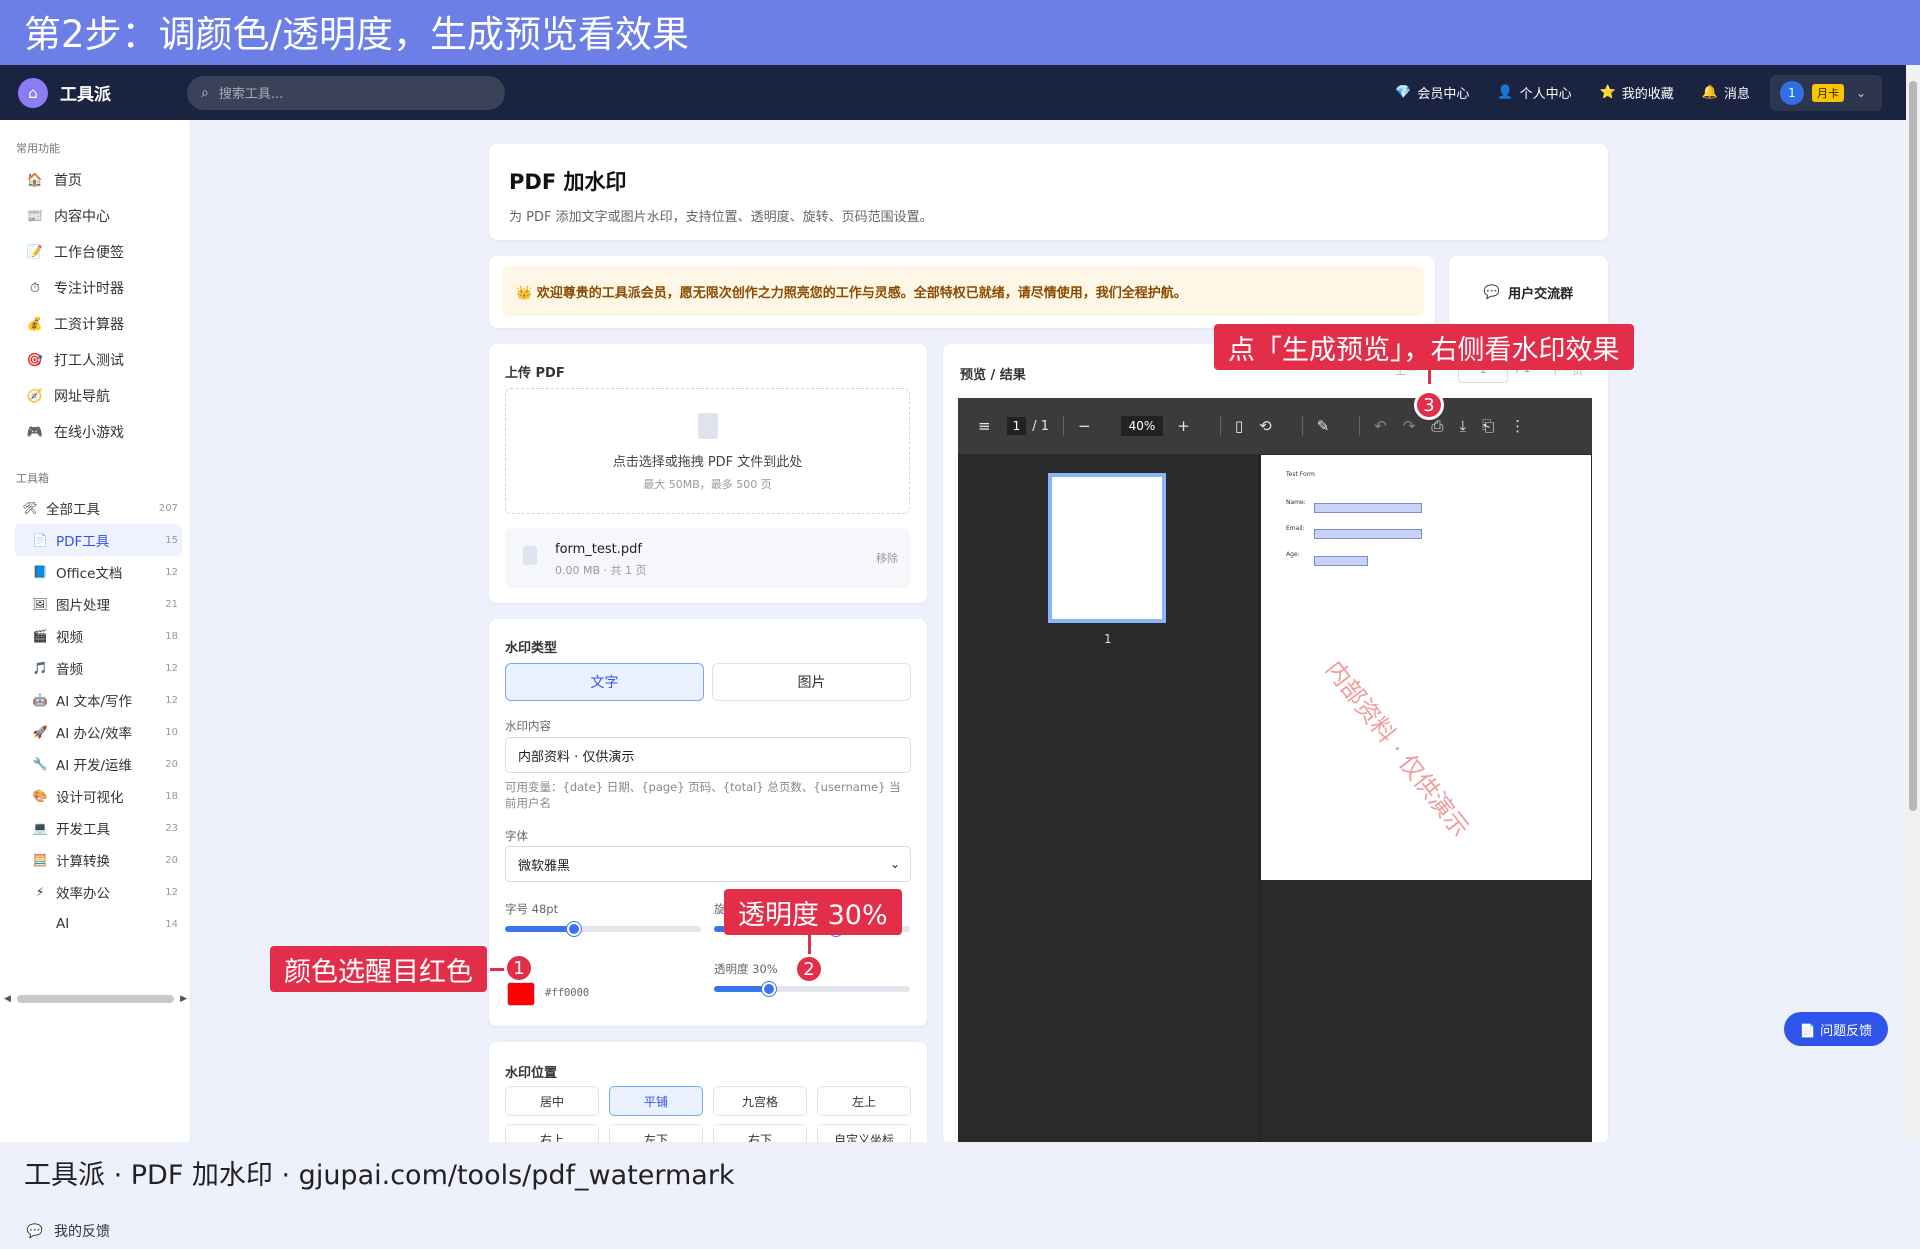 This screenshot has height=1249, width=1920. Describe the element at coordinates (64, 92) in the screenshot. I see `logo: ⌂ 工具派` at that location.